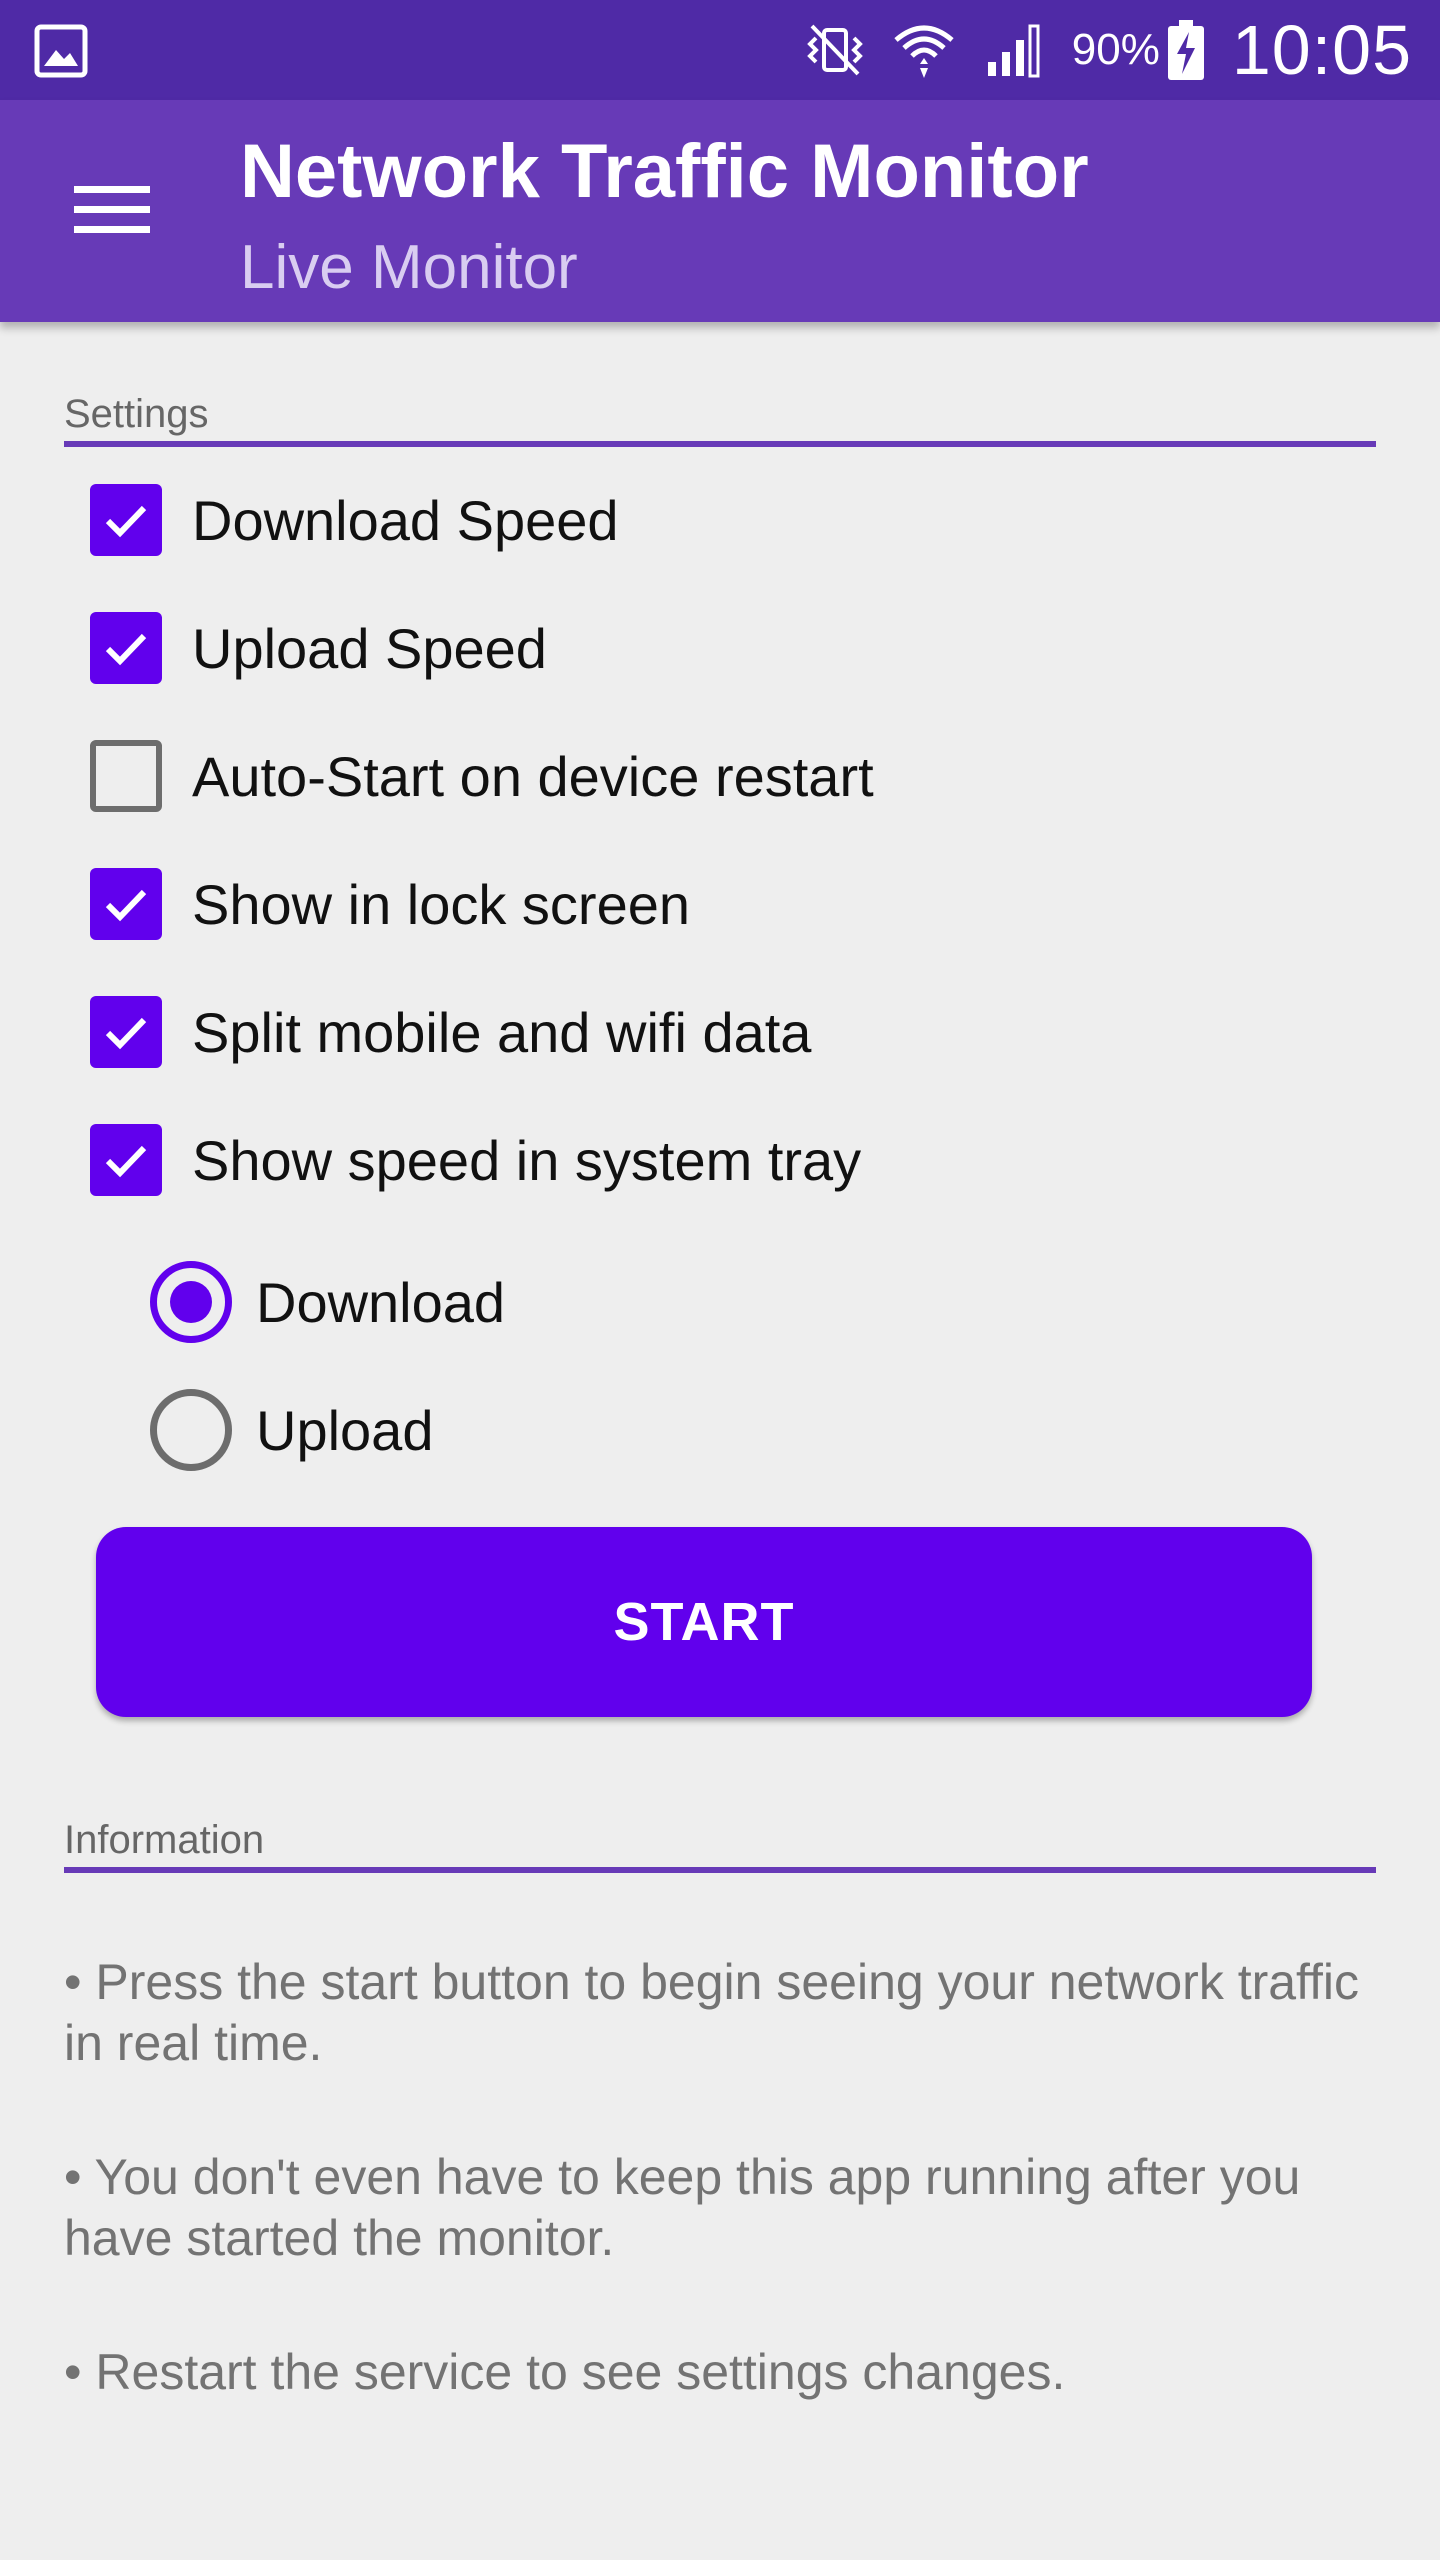  I want to click on start-button: START, so click(704, 1622).